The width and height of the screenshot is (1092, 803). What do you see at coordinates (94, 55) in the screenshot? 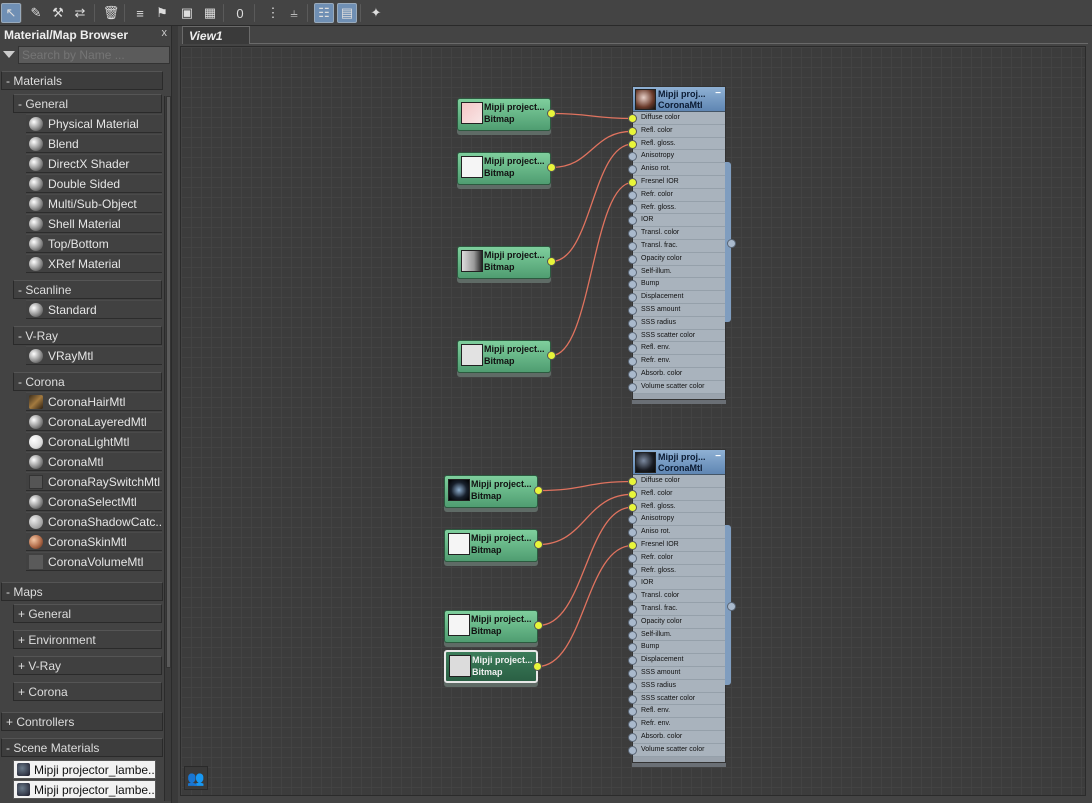
I see `search-input` at bounding box center [94, 55].